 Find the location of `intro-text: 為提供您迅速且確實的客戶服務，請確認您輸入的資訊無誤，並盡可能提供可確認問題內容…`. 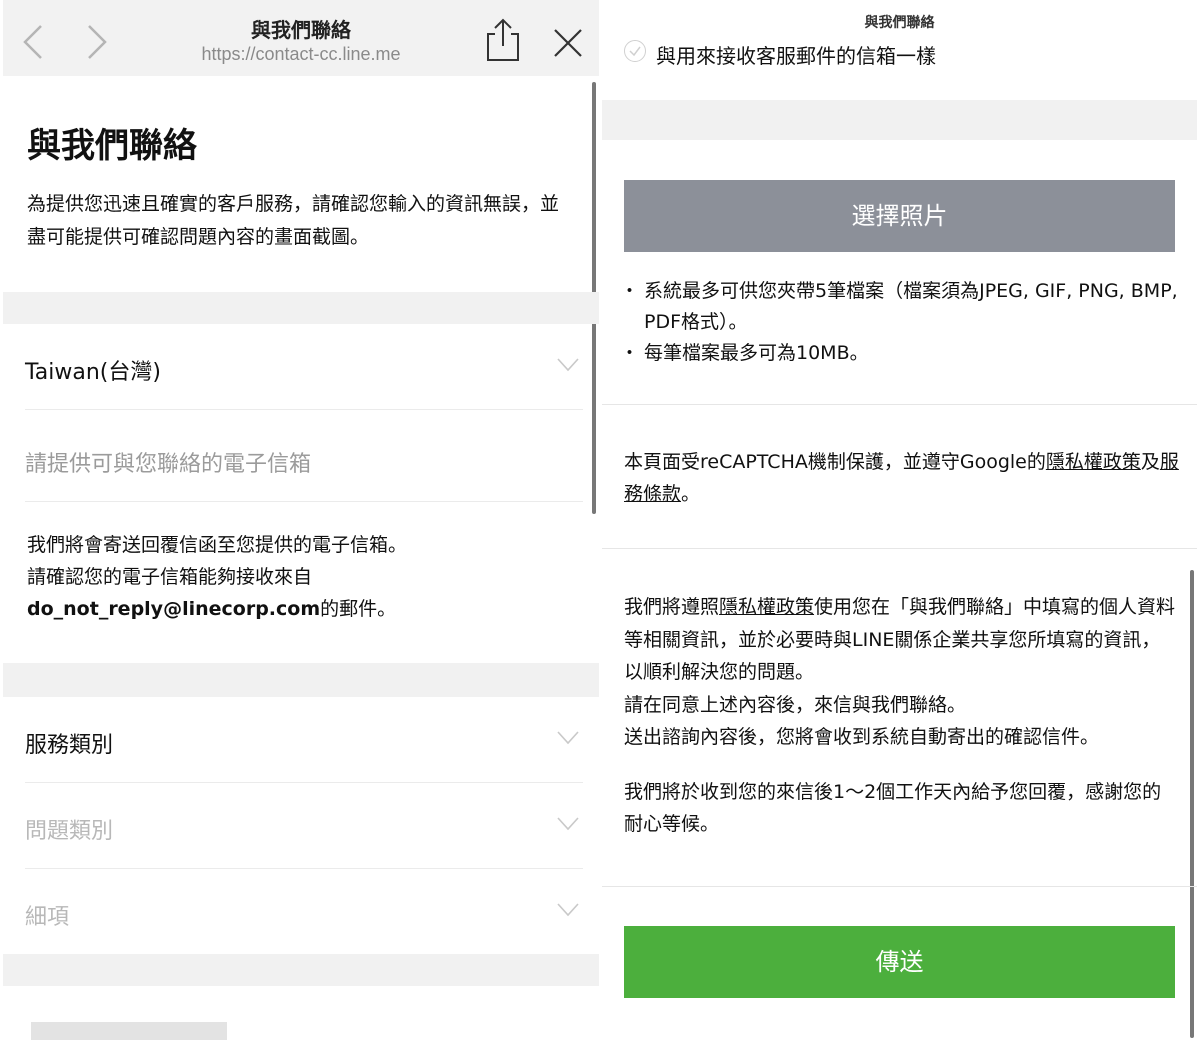

intro-text: 為提供您迅速且確實的客戶服務，請確認您輸入的資訊無誤，並盡可能提供可確認問題內容… is located at coordinates (293, 220).